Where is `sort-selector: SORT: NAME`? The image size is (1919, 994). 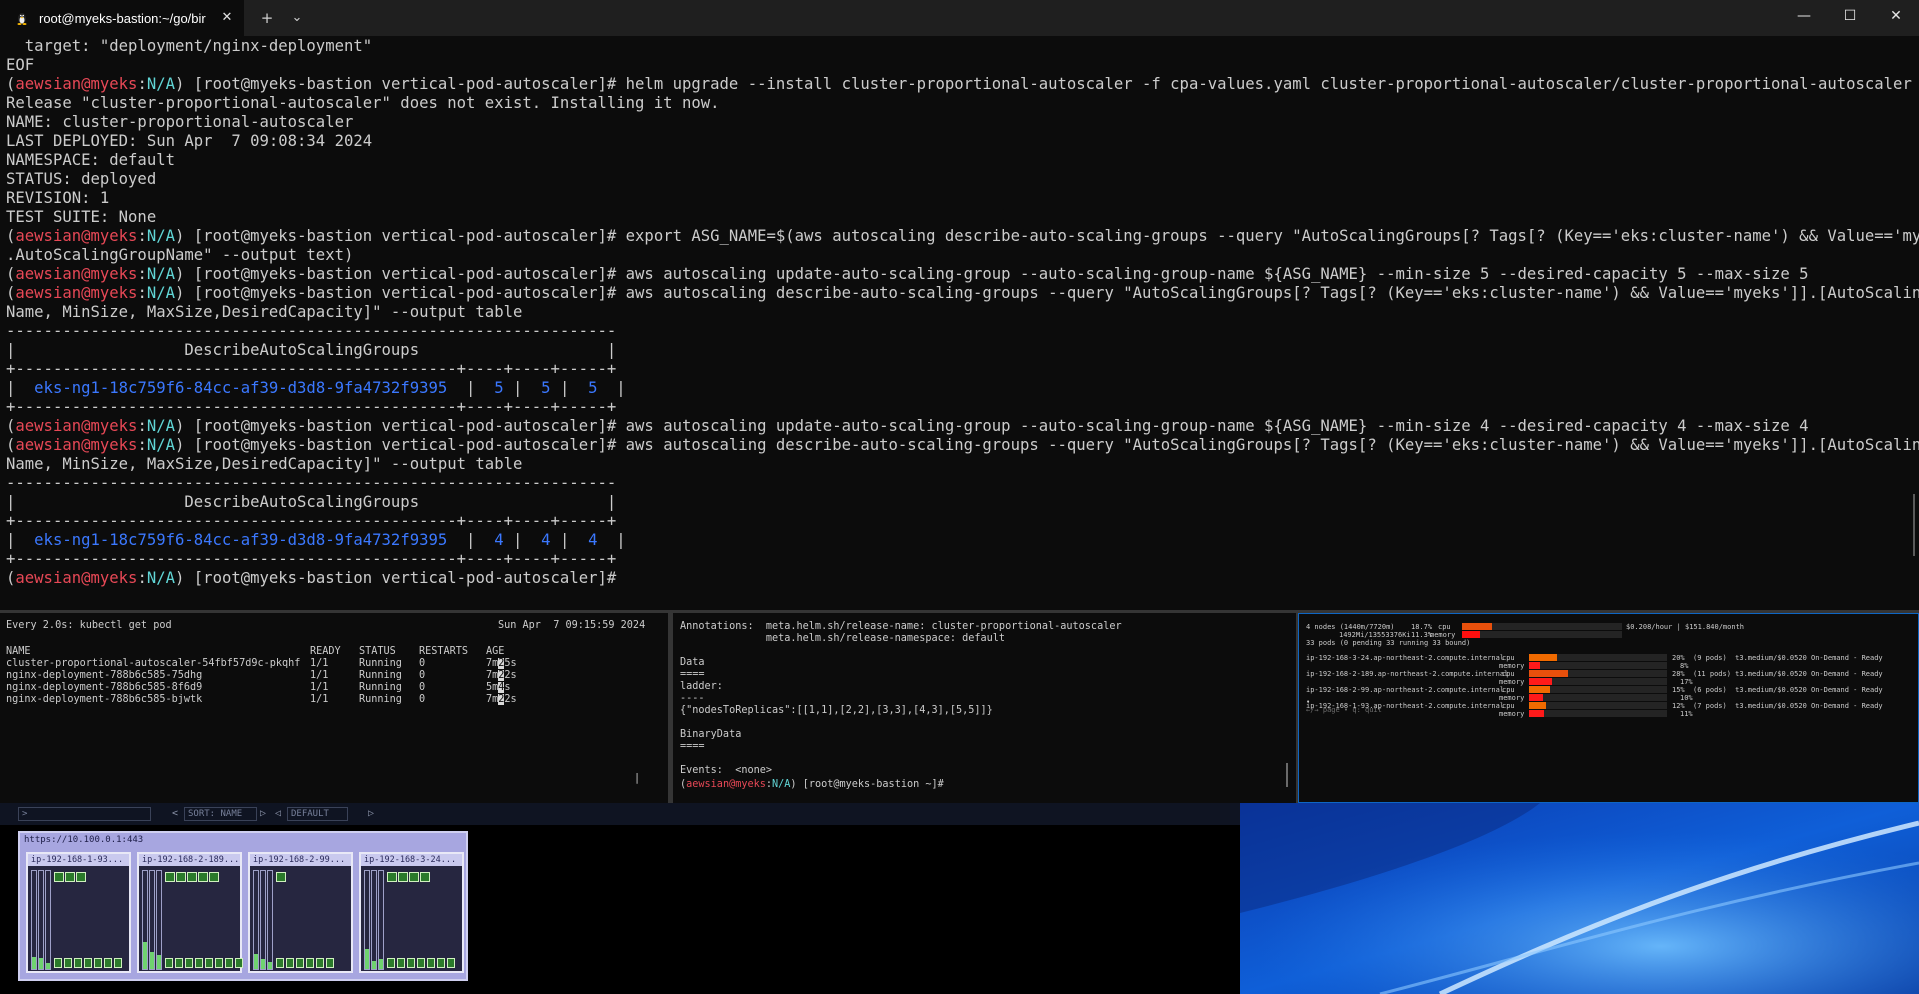
sort-selector: SORT: NAME is located at coordinates (220, 814).